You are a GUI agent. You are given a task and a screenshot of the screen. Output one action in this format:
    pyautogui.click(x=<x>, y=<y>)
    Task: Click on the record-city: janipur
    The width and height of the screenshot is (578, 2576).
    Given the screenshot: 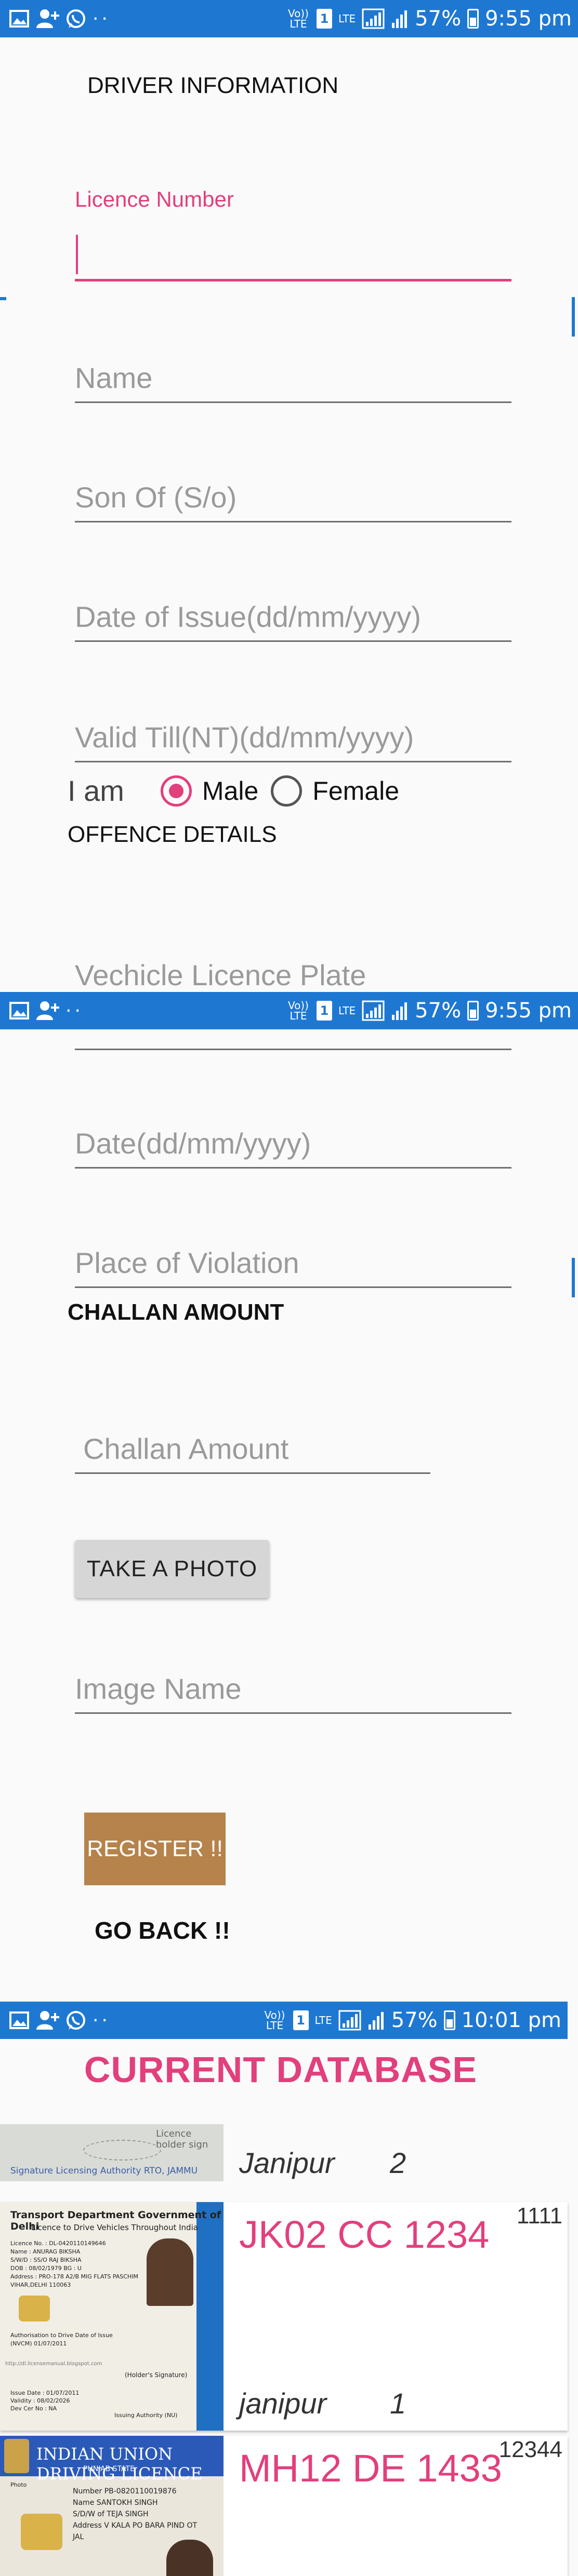 What is the action you would take?
    pyautogui.click(x=283, y=2404)
    